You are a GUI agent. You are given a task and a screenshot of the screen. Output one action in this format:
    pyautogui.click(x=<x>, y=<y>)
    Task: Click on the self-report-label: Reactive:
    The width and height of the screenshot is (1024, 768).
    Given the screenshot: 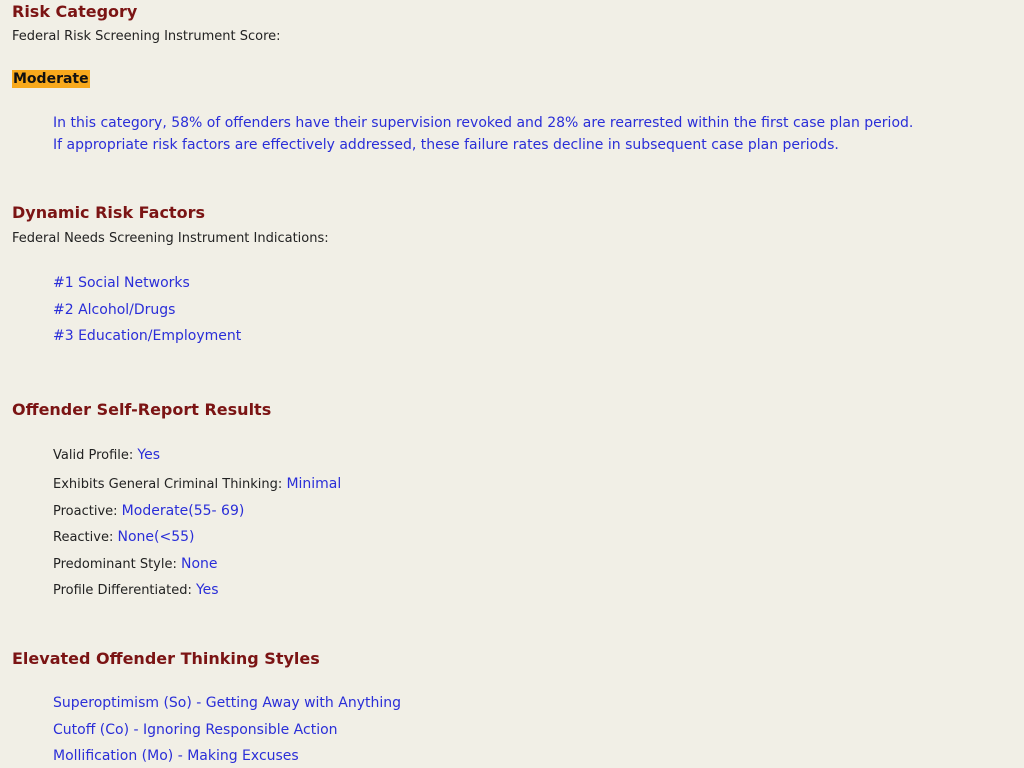 What is the action you would take?
    pyautogui.click(x=83, y=537)
    